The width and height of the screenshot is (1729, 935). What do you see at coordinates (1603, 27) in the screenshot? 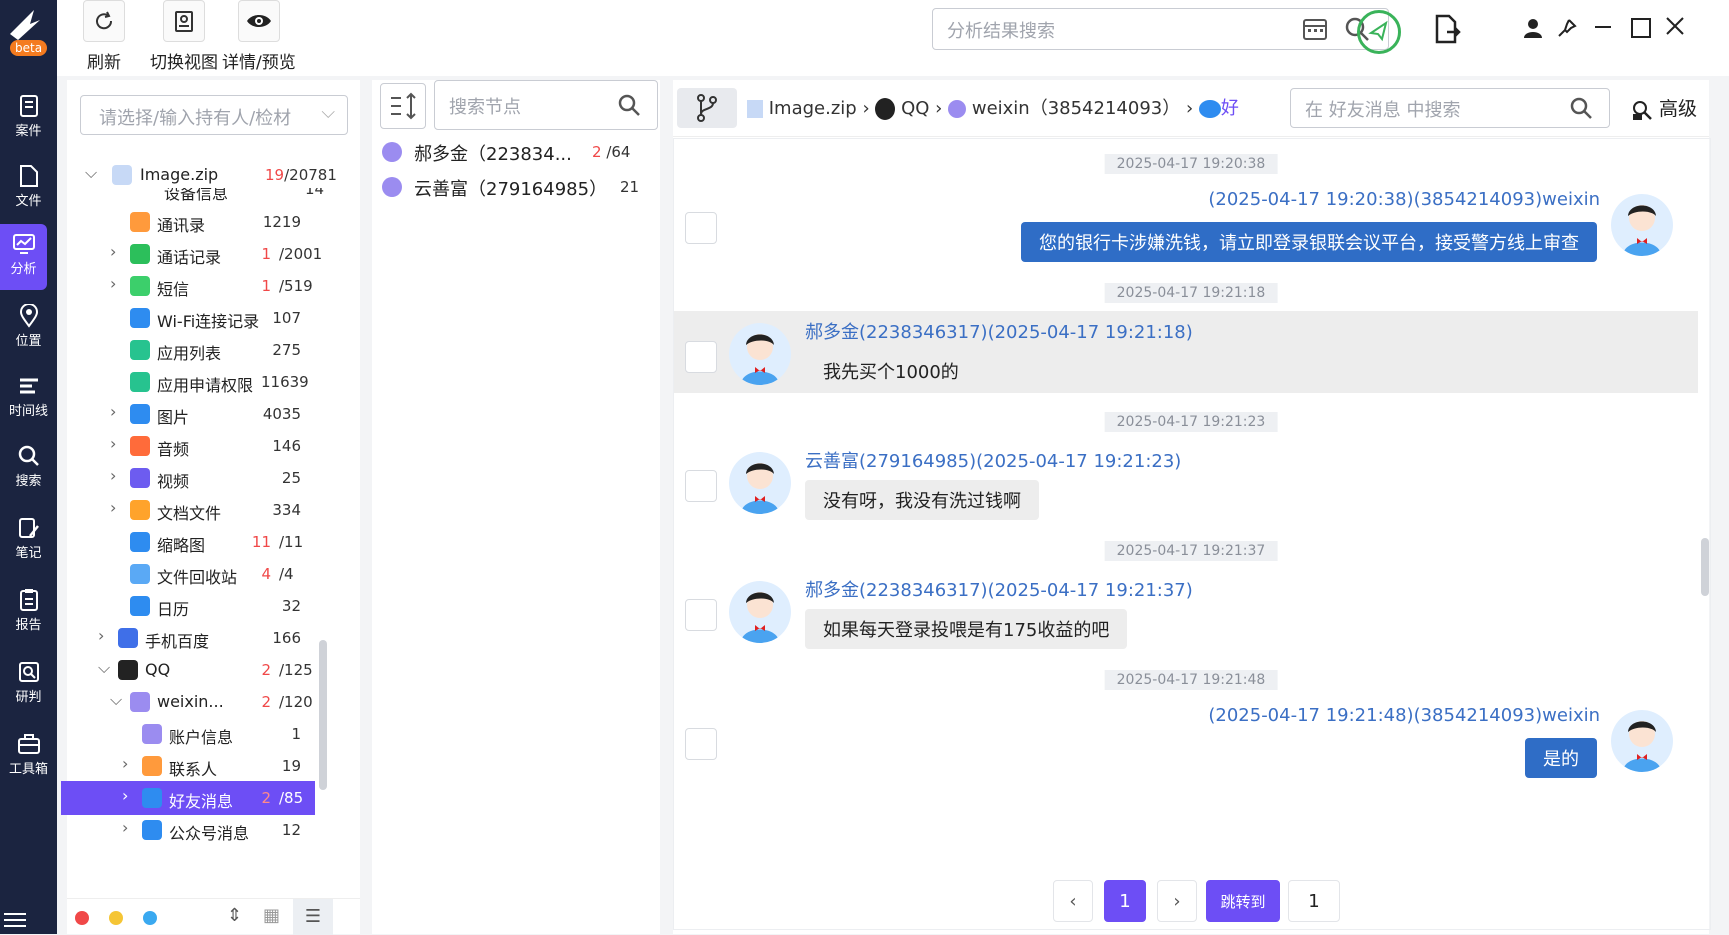
I see `minimize-icon` at bounding box center [1603, 27].